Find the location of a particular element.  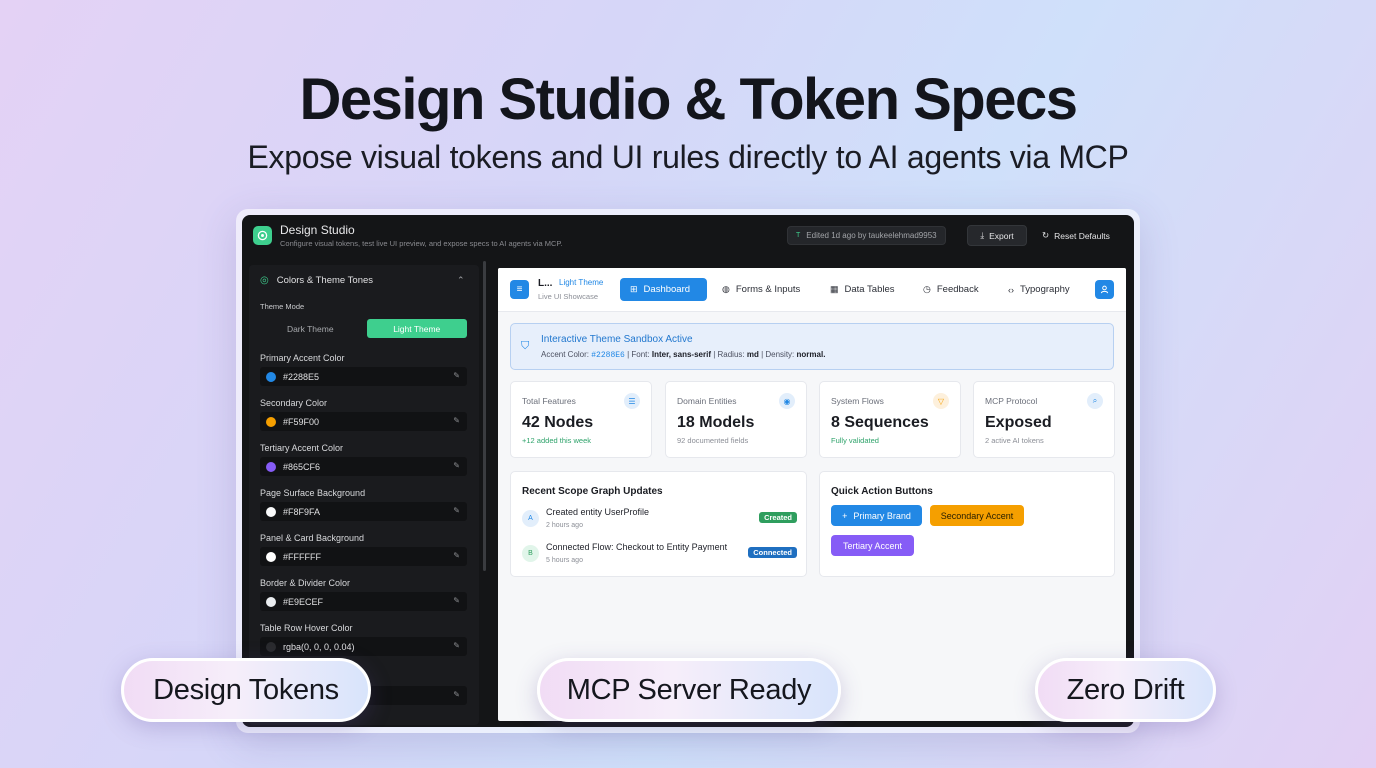

color-value: #865CF6 is located at coordinates (302, 466).